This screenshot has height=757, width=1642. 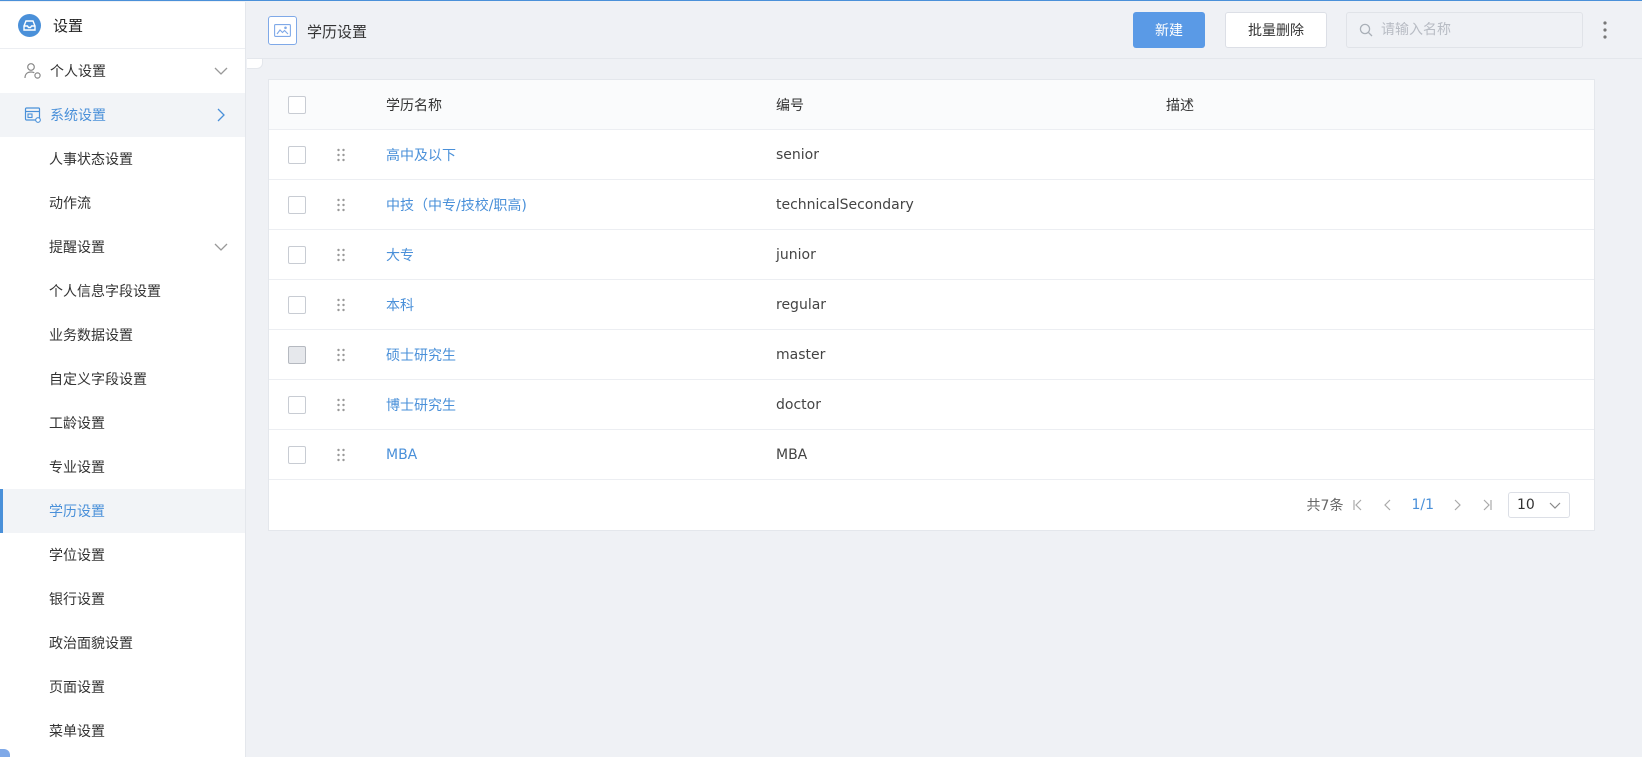 What do you see at coordinates (78, 72) in the screenshot?
I see `sidebar-item-label: 个人设置` at bounding box center [78, 72].